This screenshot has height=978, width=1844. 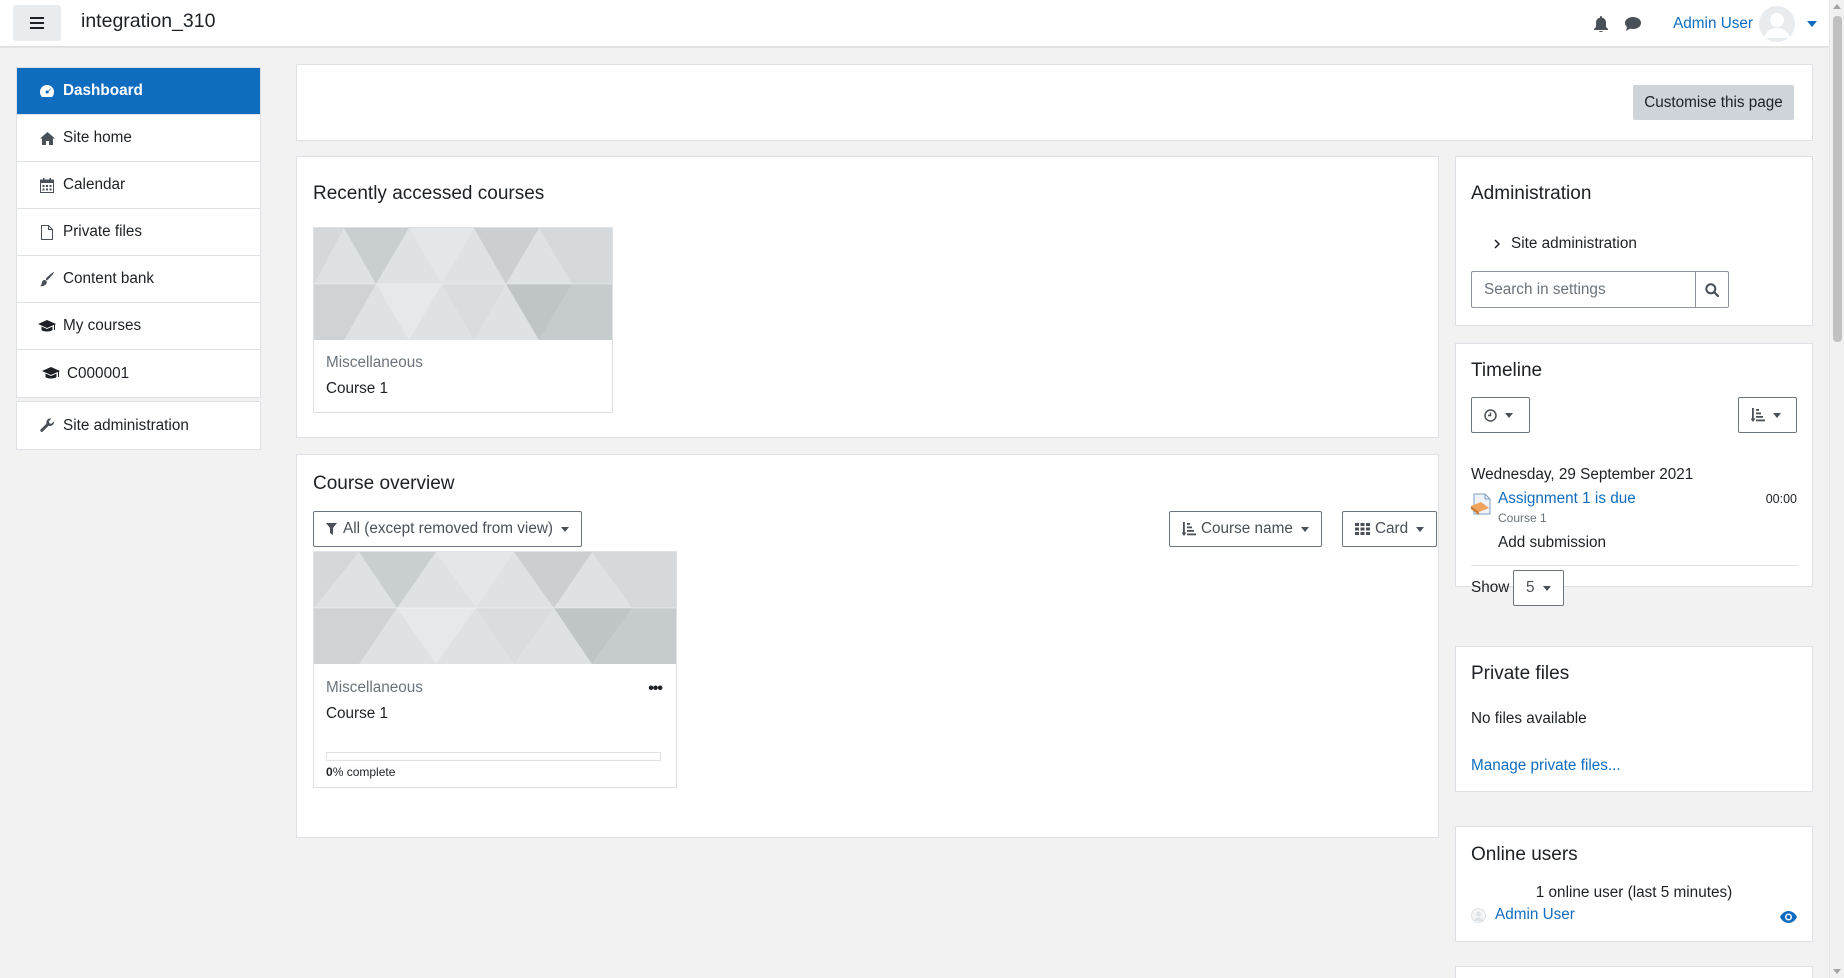 I want to click on customise-page-button: Customise this page, so click(x=1713, y=102).